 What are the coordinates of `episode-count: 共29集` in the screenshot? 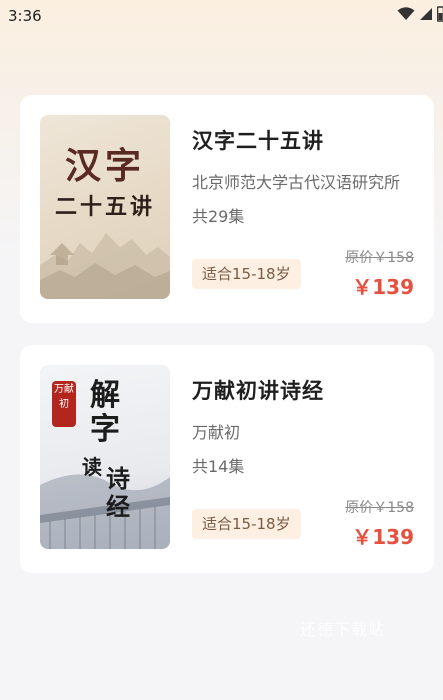 It's located at (218, 216).